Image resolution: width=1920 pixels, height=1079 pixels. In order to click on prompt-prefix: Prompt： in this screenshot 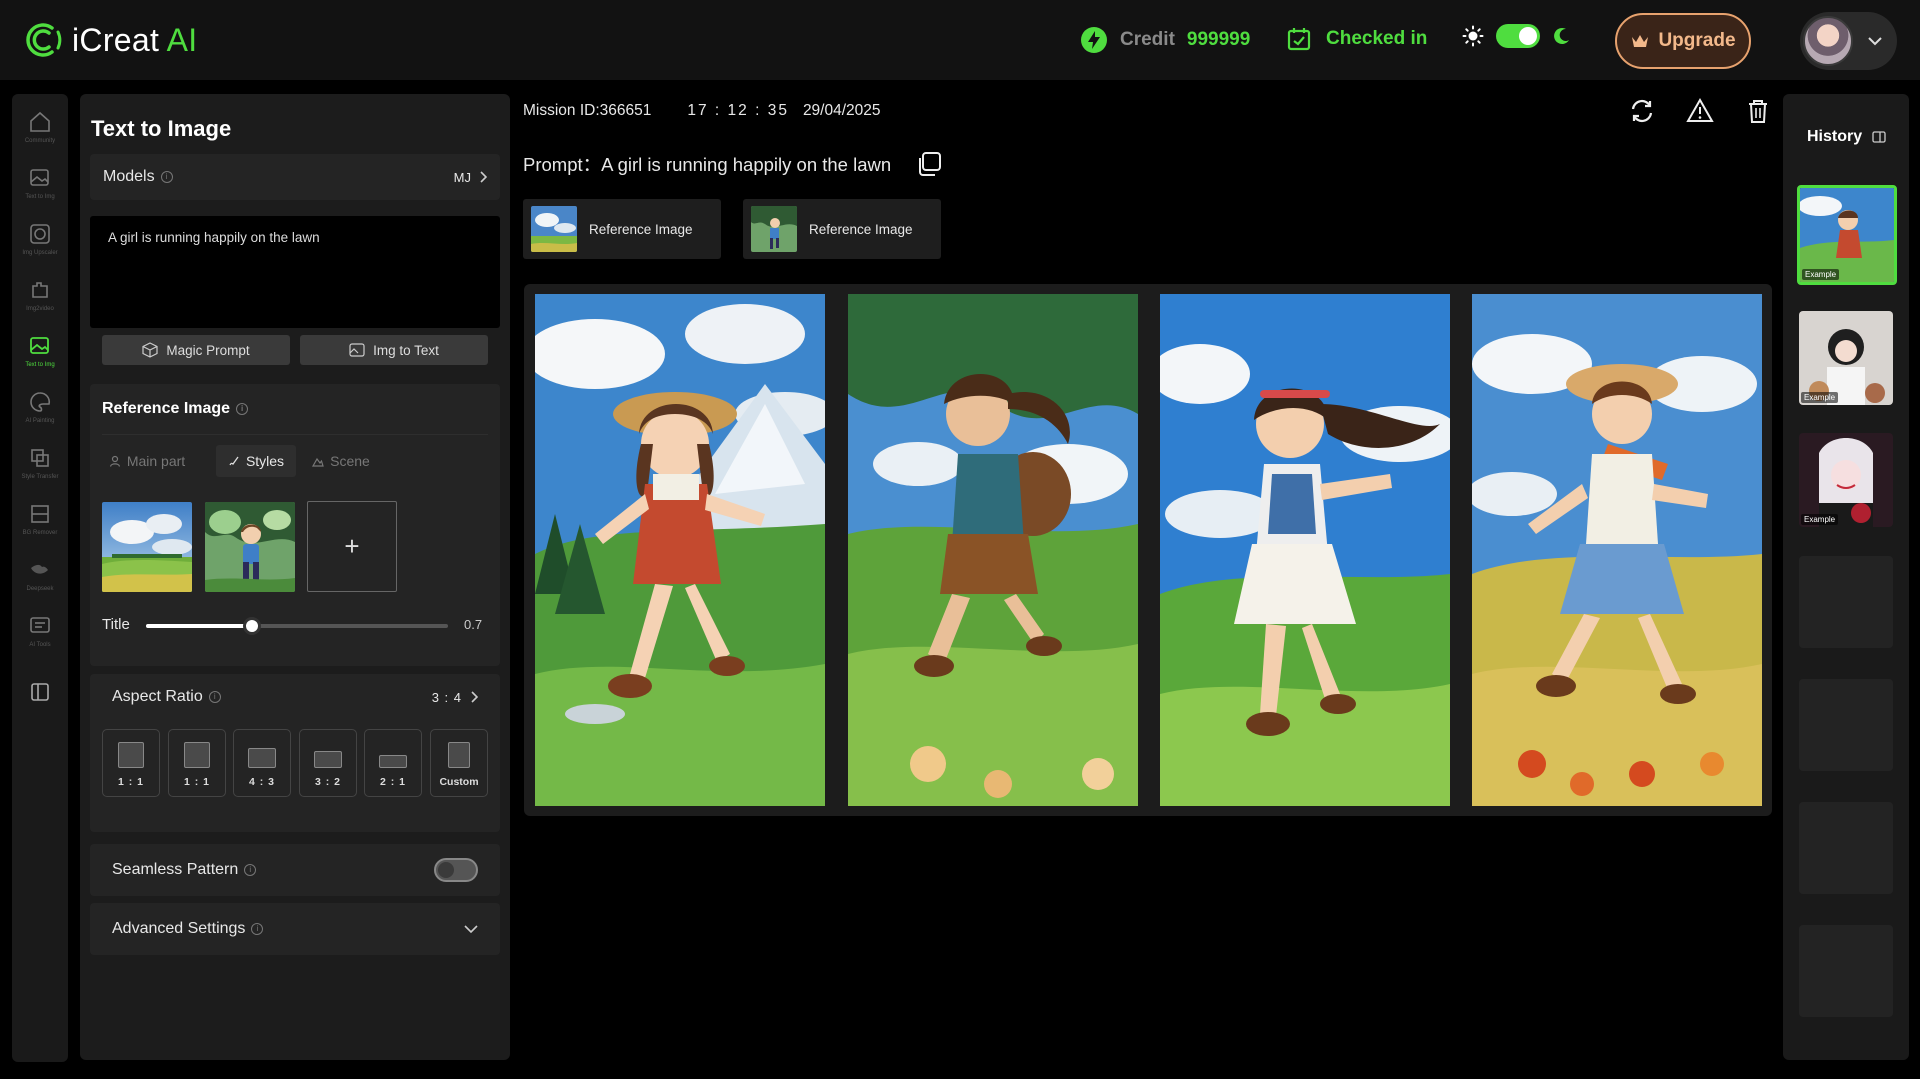, I will do `click(562, 164)`.